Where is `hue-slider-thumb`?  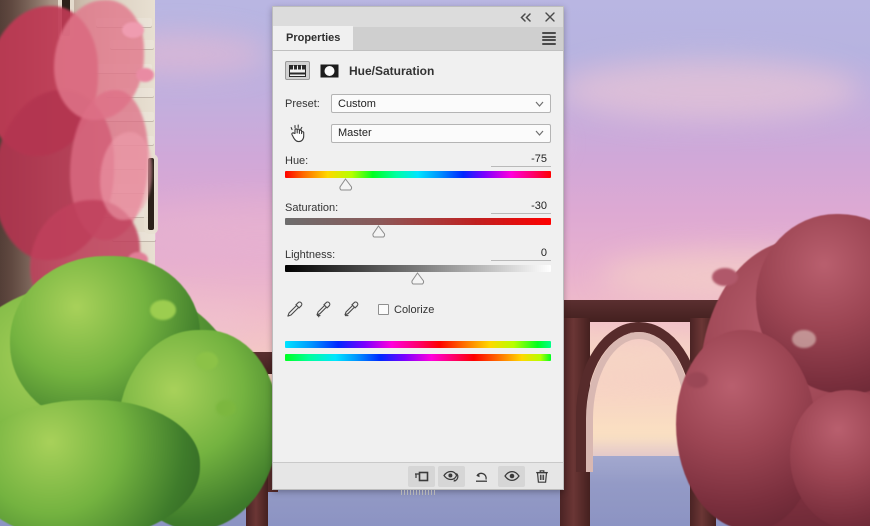 hue-slider-thumb is located at coordinates (345, 184).